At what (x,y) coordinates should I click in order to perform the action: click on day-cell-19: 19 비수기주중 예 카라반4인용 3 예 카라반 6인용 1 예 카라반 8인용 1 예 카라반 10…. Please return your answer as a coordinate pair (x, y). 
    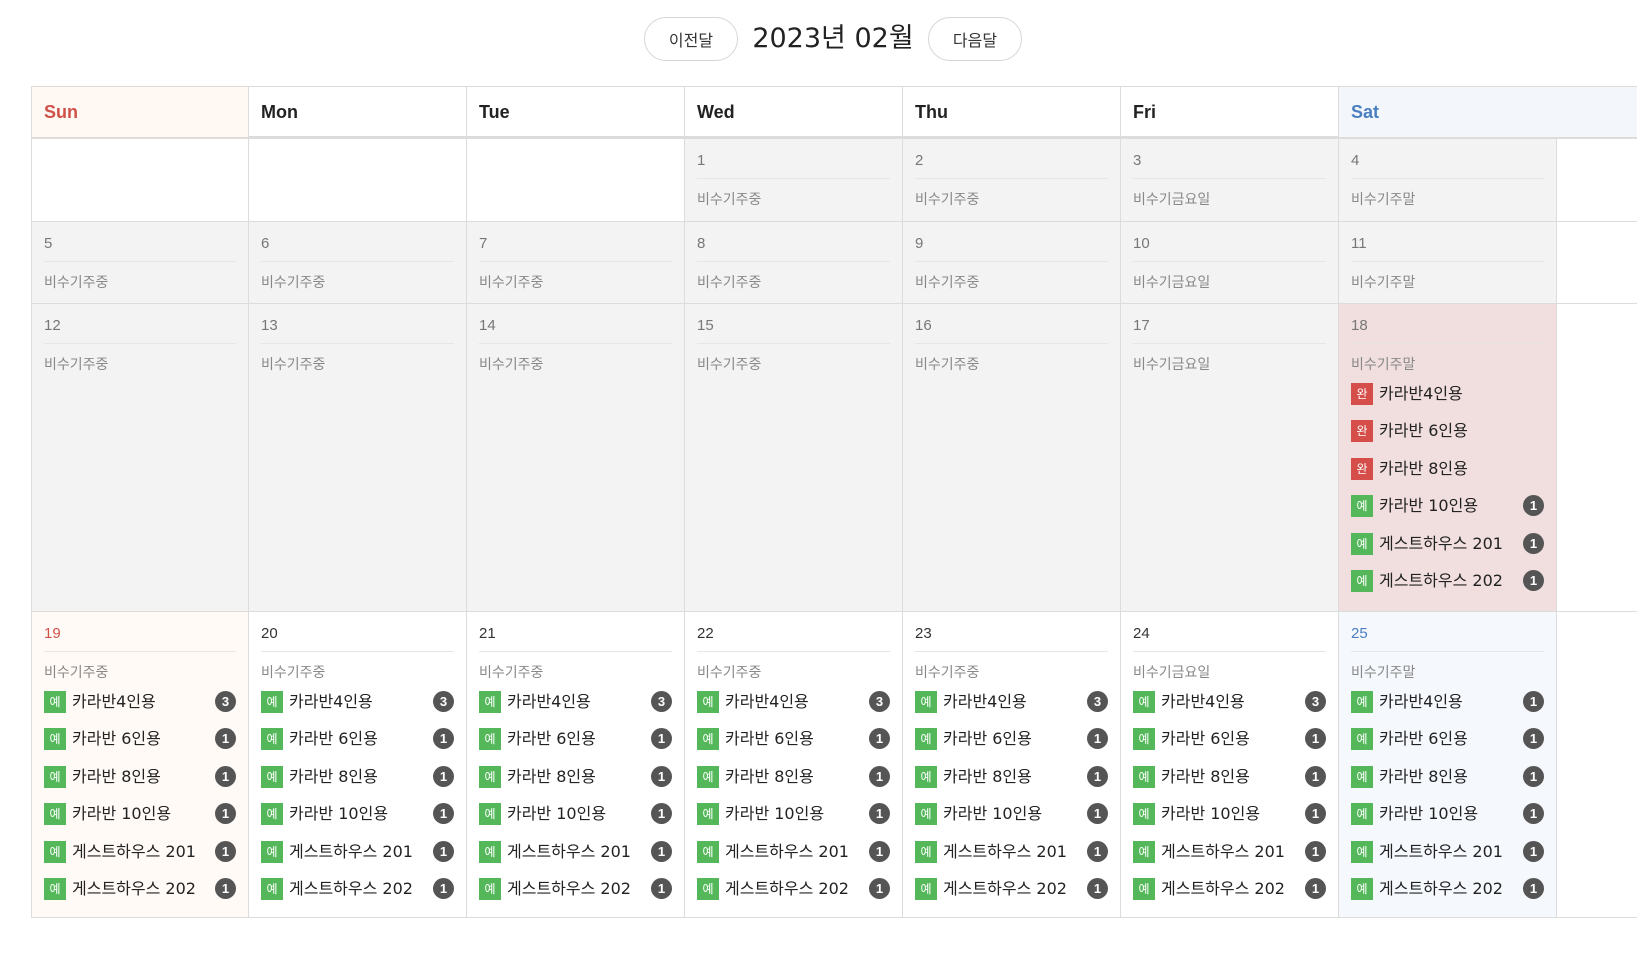
    Looking at the image, I should click on (140, 764).